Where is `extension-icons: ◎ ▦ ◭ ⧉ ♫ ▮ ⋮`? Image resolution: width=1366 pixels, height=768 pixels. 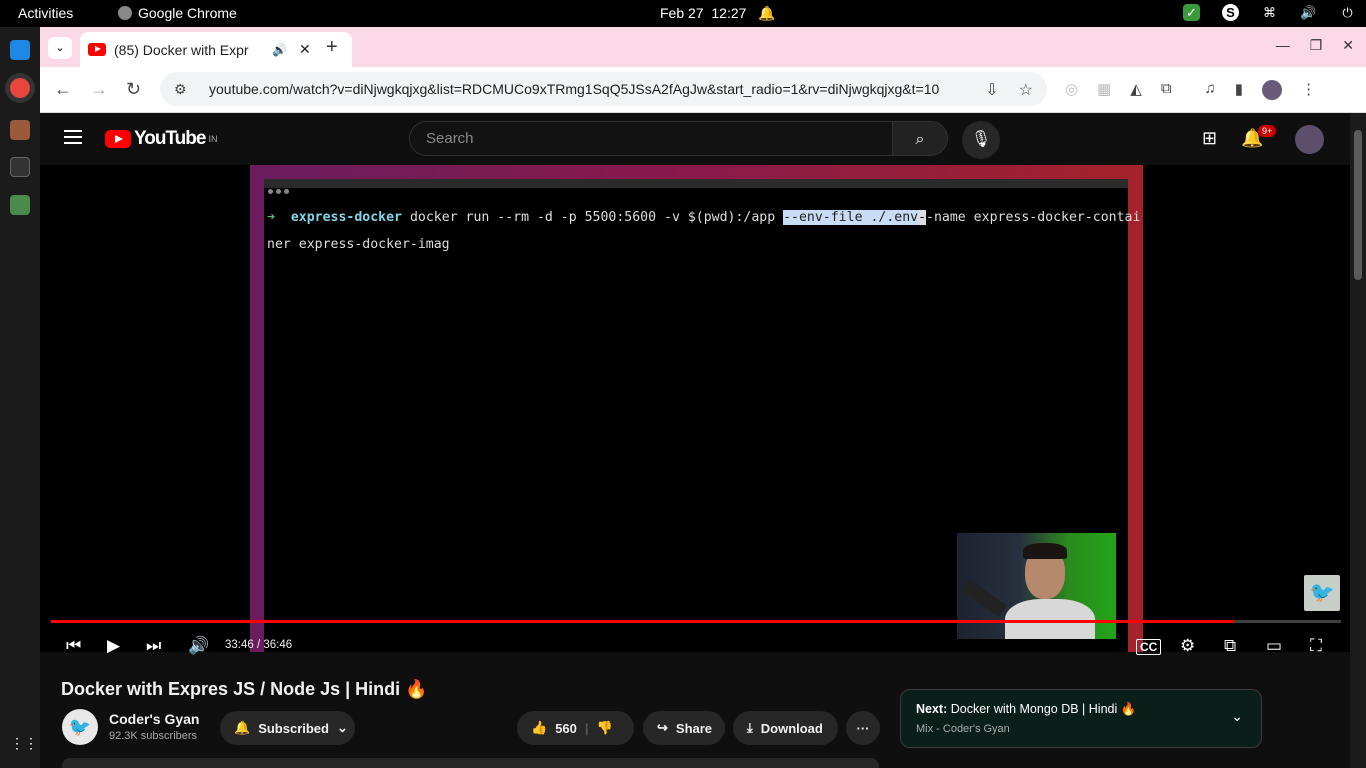 extension-icons: ◎ ▦ ◭ ⧉ ♫ ▮ ⋮ is located at coordinates (1190, 90).